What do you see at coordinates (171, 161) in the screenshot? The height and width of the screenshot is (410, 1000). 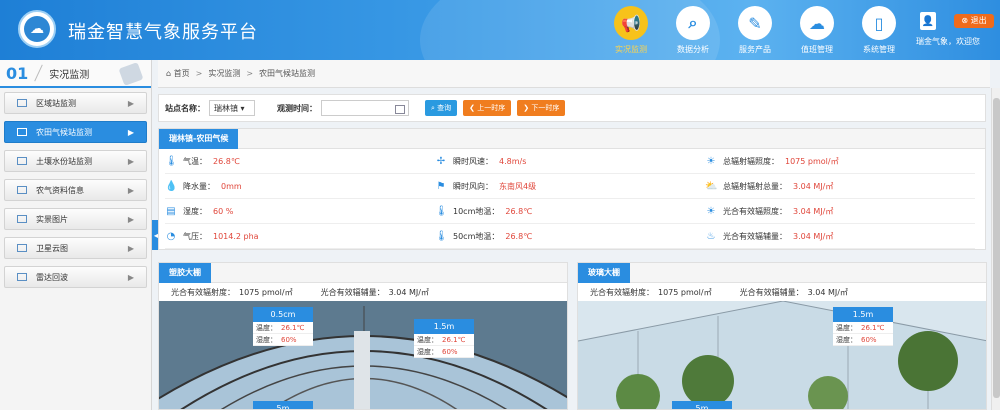 I see `thermometer-icon: 🌡` at bounding box center [171, 161].